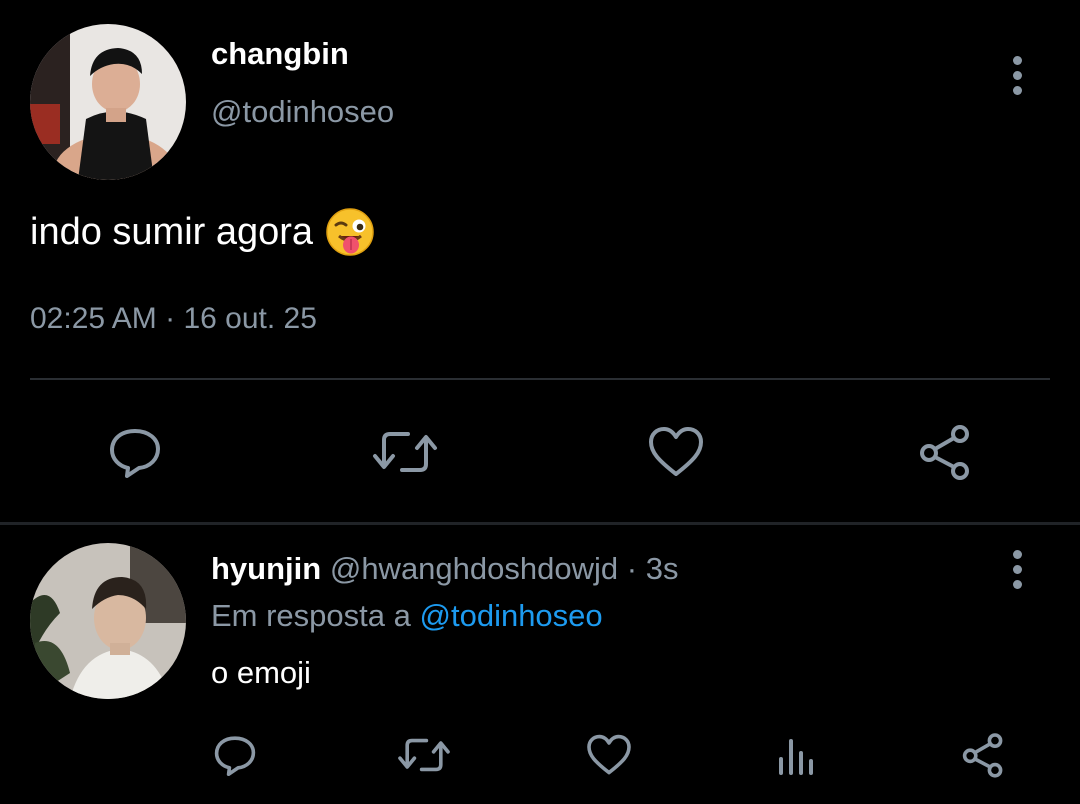 The image size is (1080, 804). I want to click on like-button, so click(676, 452).